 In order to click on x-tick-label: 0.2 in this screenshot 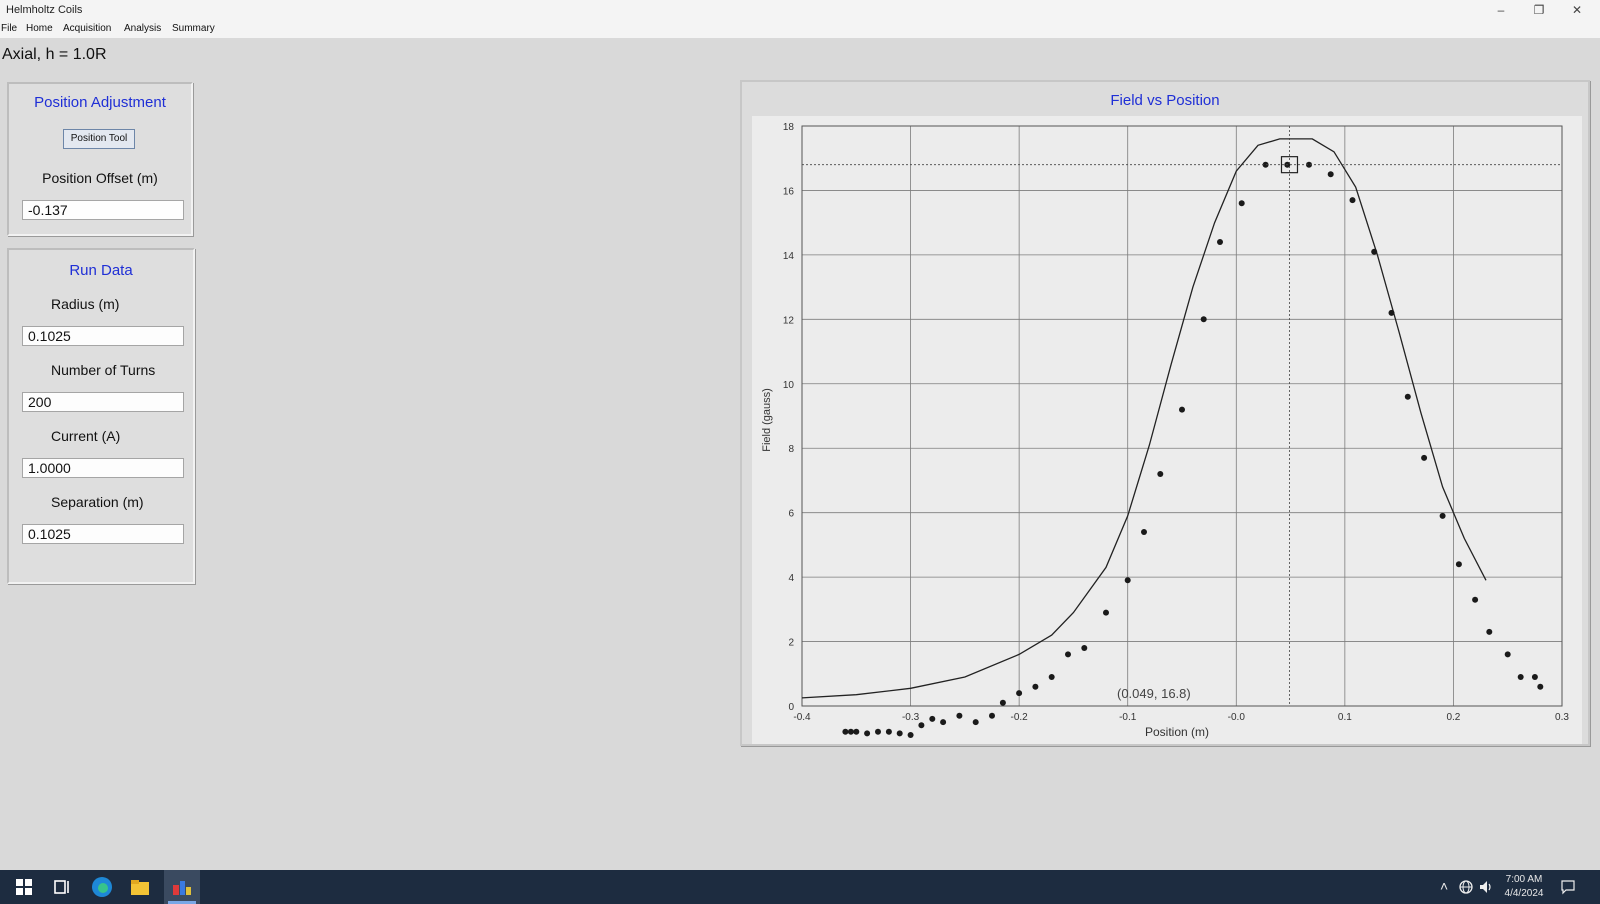, I will do `click(1453, 717)`.